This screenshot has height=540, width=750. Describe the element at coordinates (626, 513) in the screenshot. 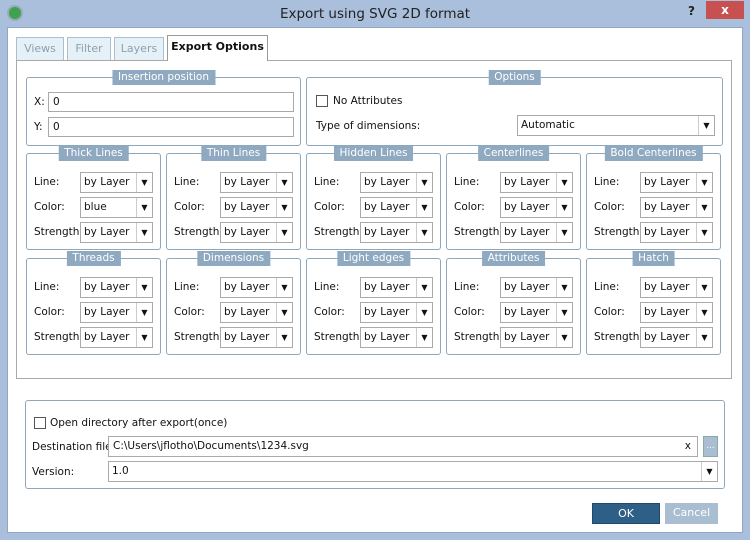

I see `ok-button: OK` at that location.